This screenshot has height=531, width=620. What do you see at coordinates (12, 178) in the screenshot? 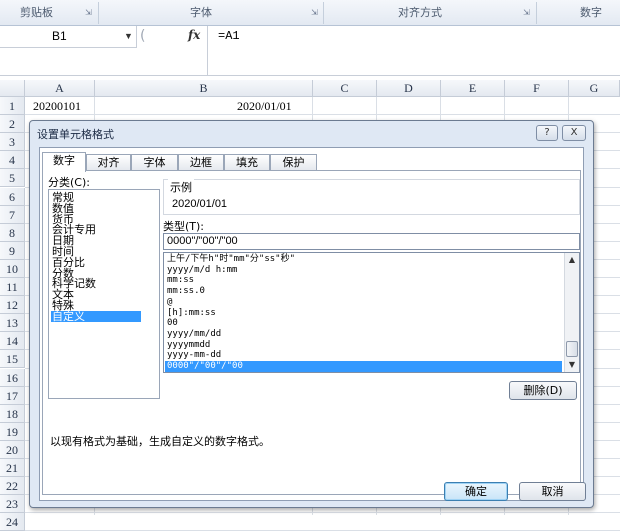
I see `row-header: 5` at bounding box center [12, 178].